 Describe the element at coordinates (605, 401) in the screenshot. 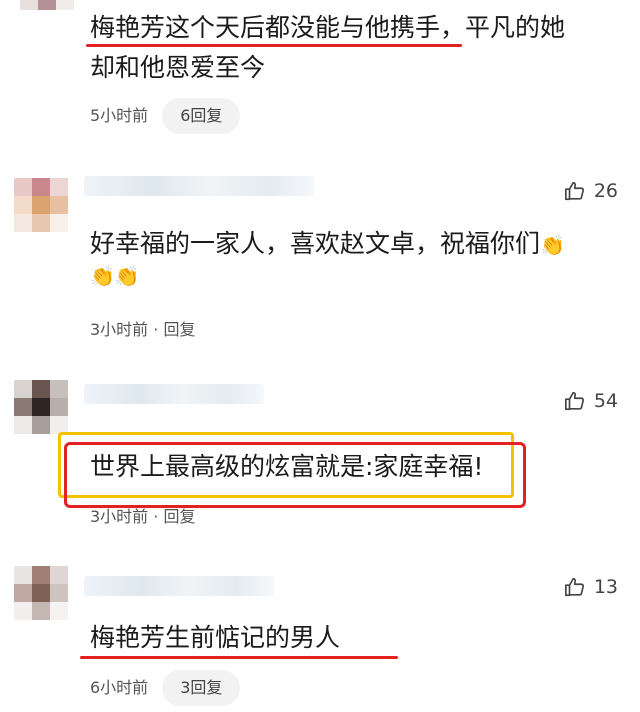

I see `like-count: 54` at that location.